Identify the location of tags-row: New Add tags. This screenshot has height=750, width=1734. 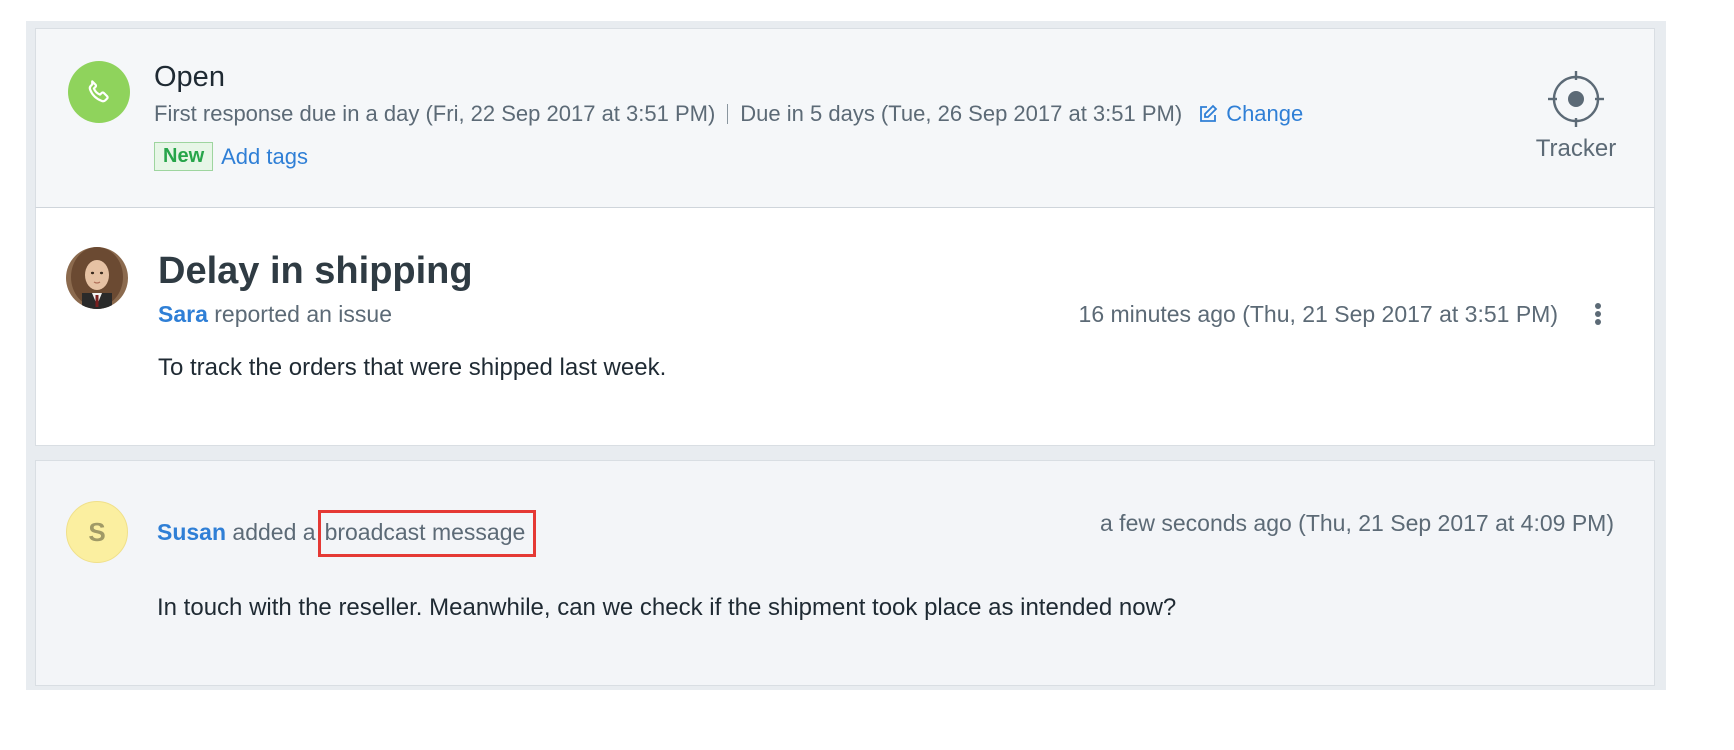
(231, 156).